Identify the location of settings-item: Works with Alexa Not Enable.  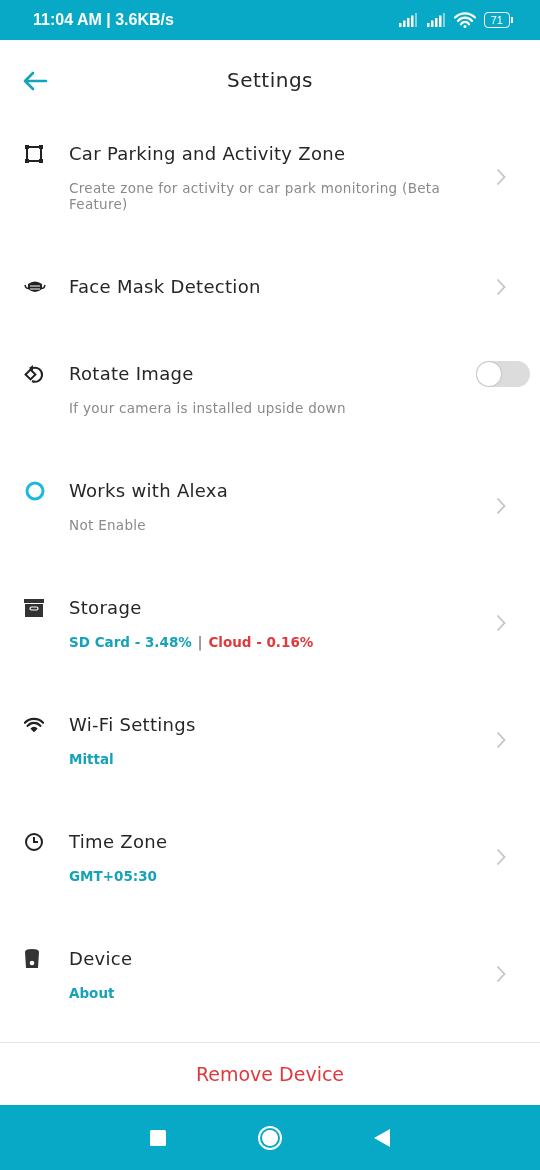
(270, 515).